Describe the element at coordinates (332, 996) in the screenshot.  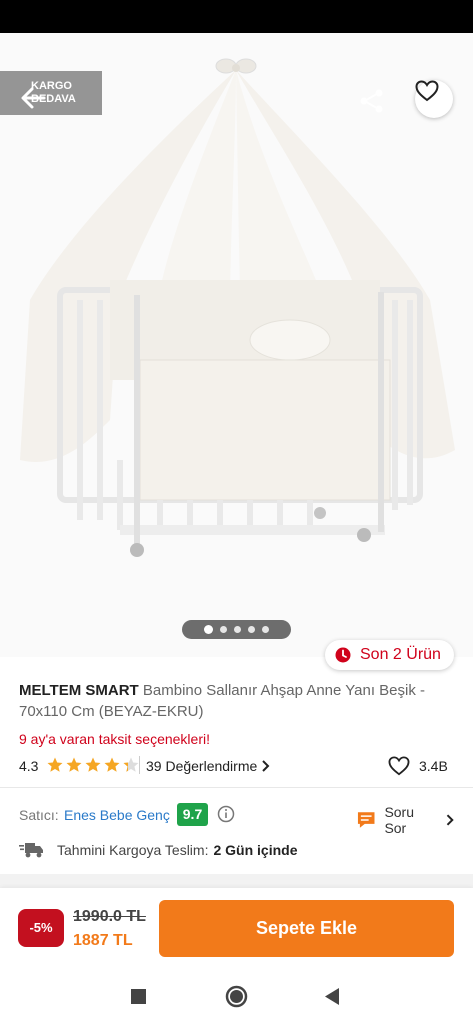
I see `back-nav-icon` at that location.